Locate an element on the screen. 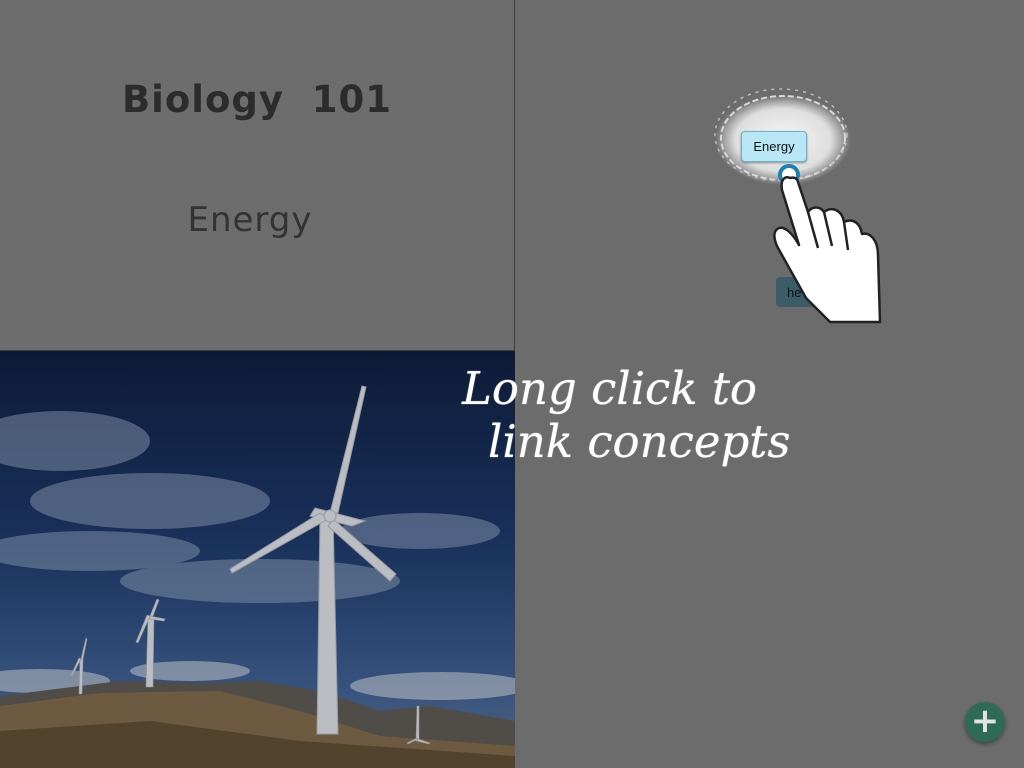 The image size is (1024, 768). tutorial-hint: Long click to link concepts is located at coordinates (672, 415).